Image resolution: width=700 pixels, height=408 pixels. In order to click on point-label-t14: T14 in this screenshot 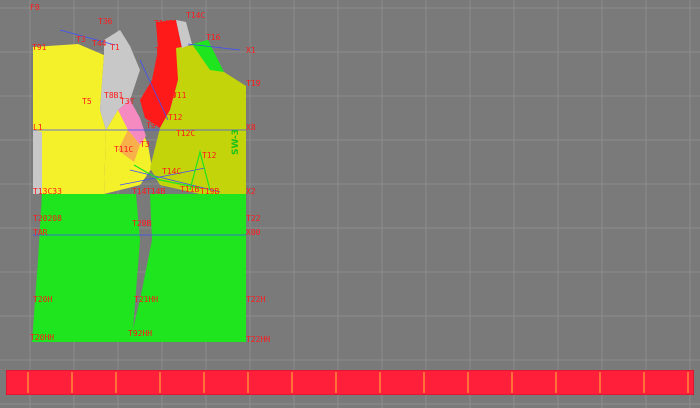, I will do `click(139, 191)`.